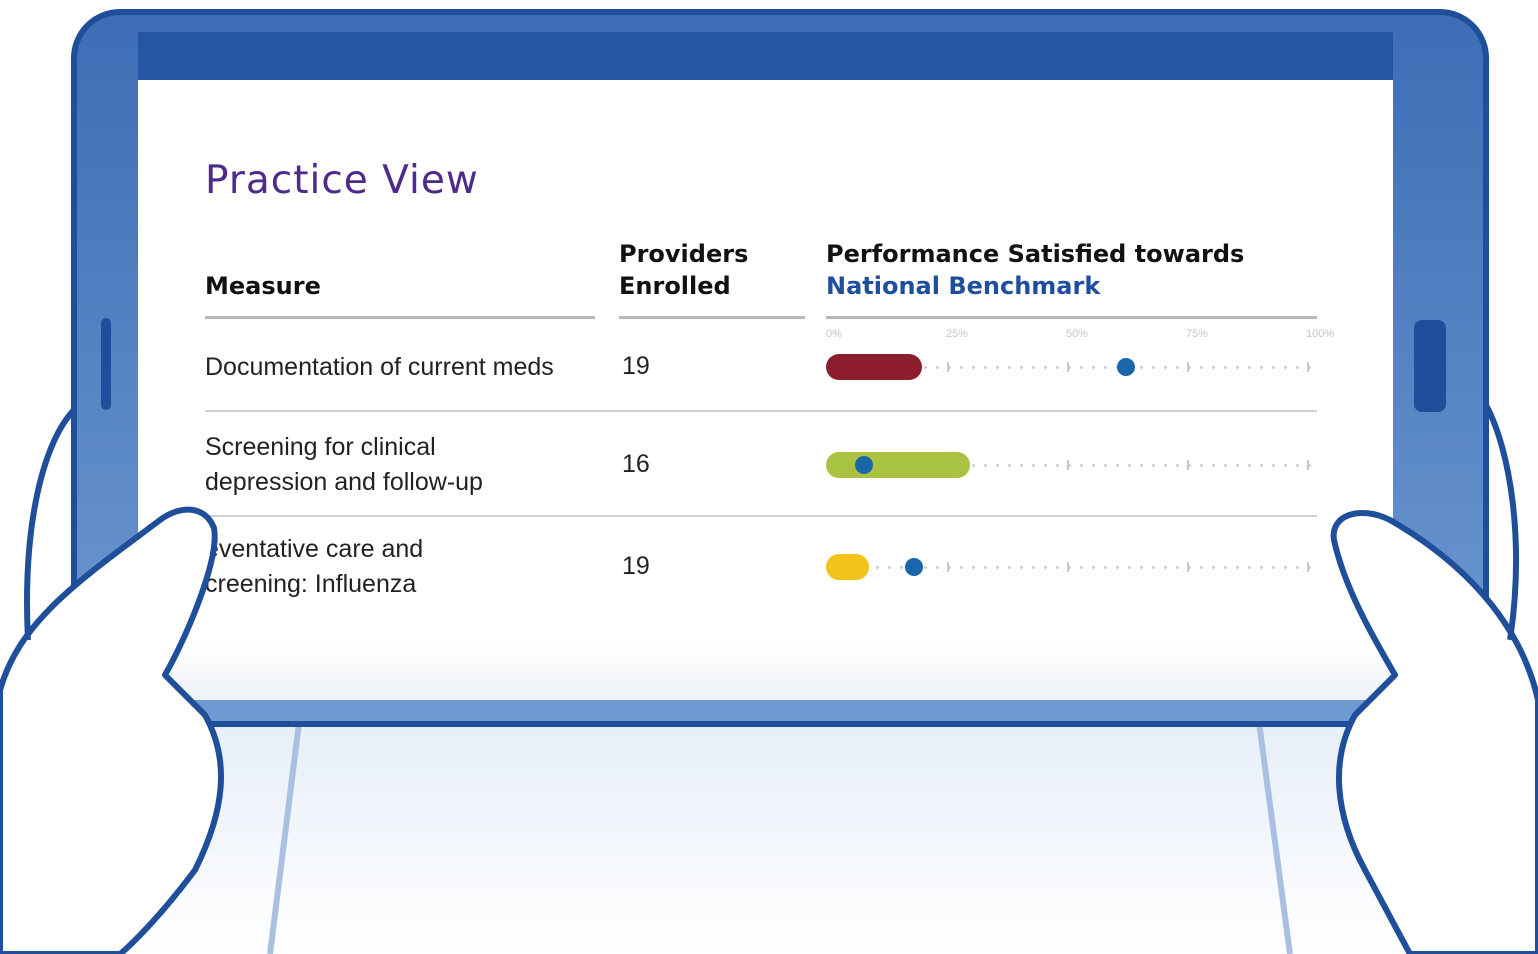  I want to click on page-title: Practice View, so click(342, 180).